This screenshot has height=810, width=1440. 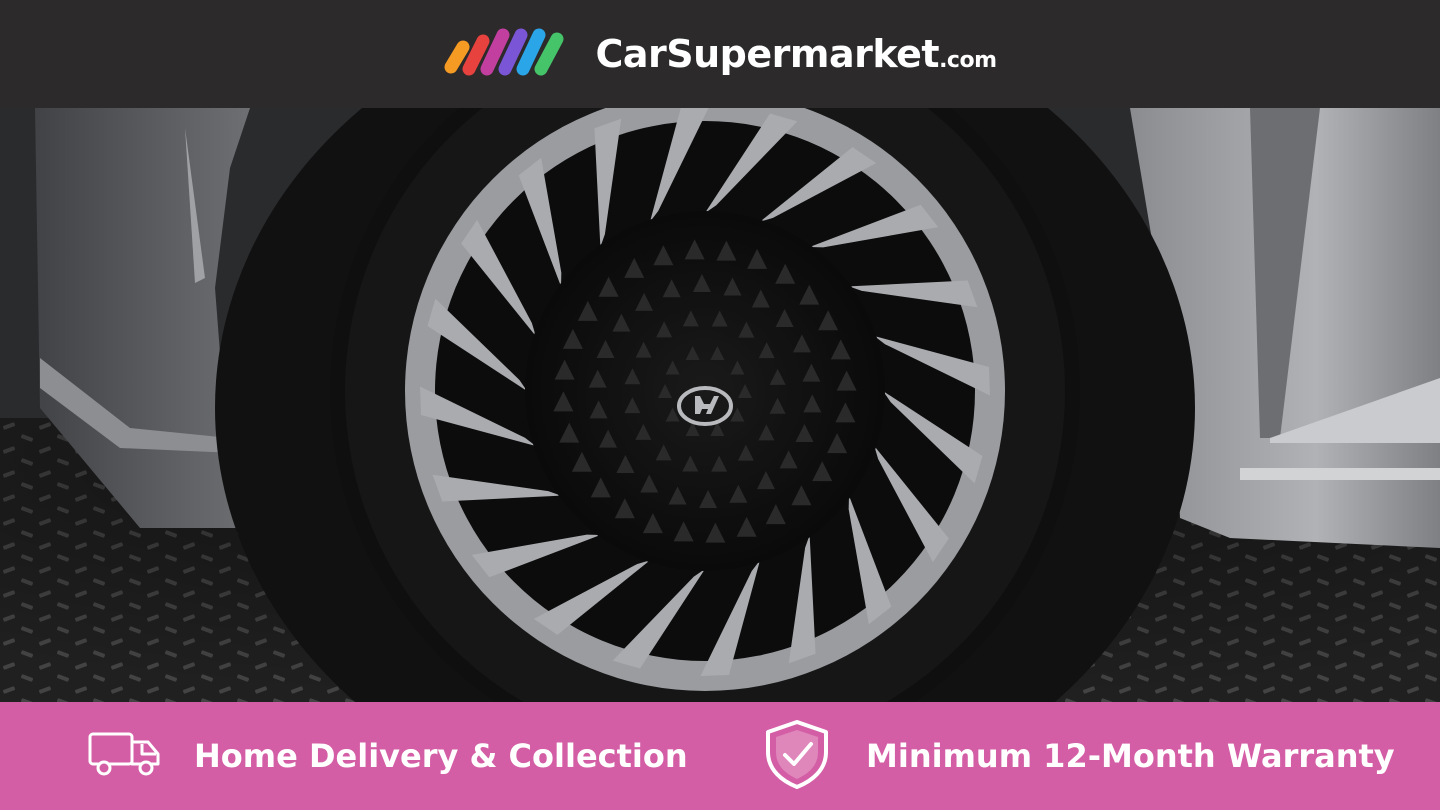 I want to click on brand-name: CarSupermarket.com, so click(x=796, y=54).